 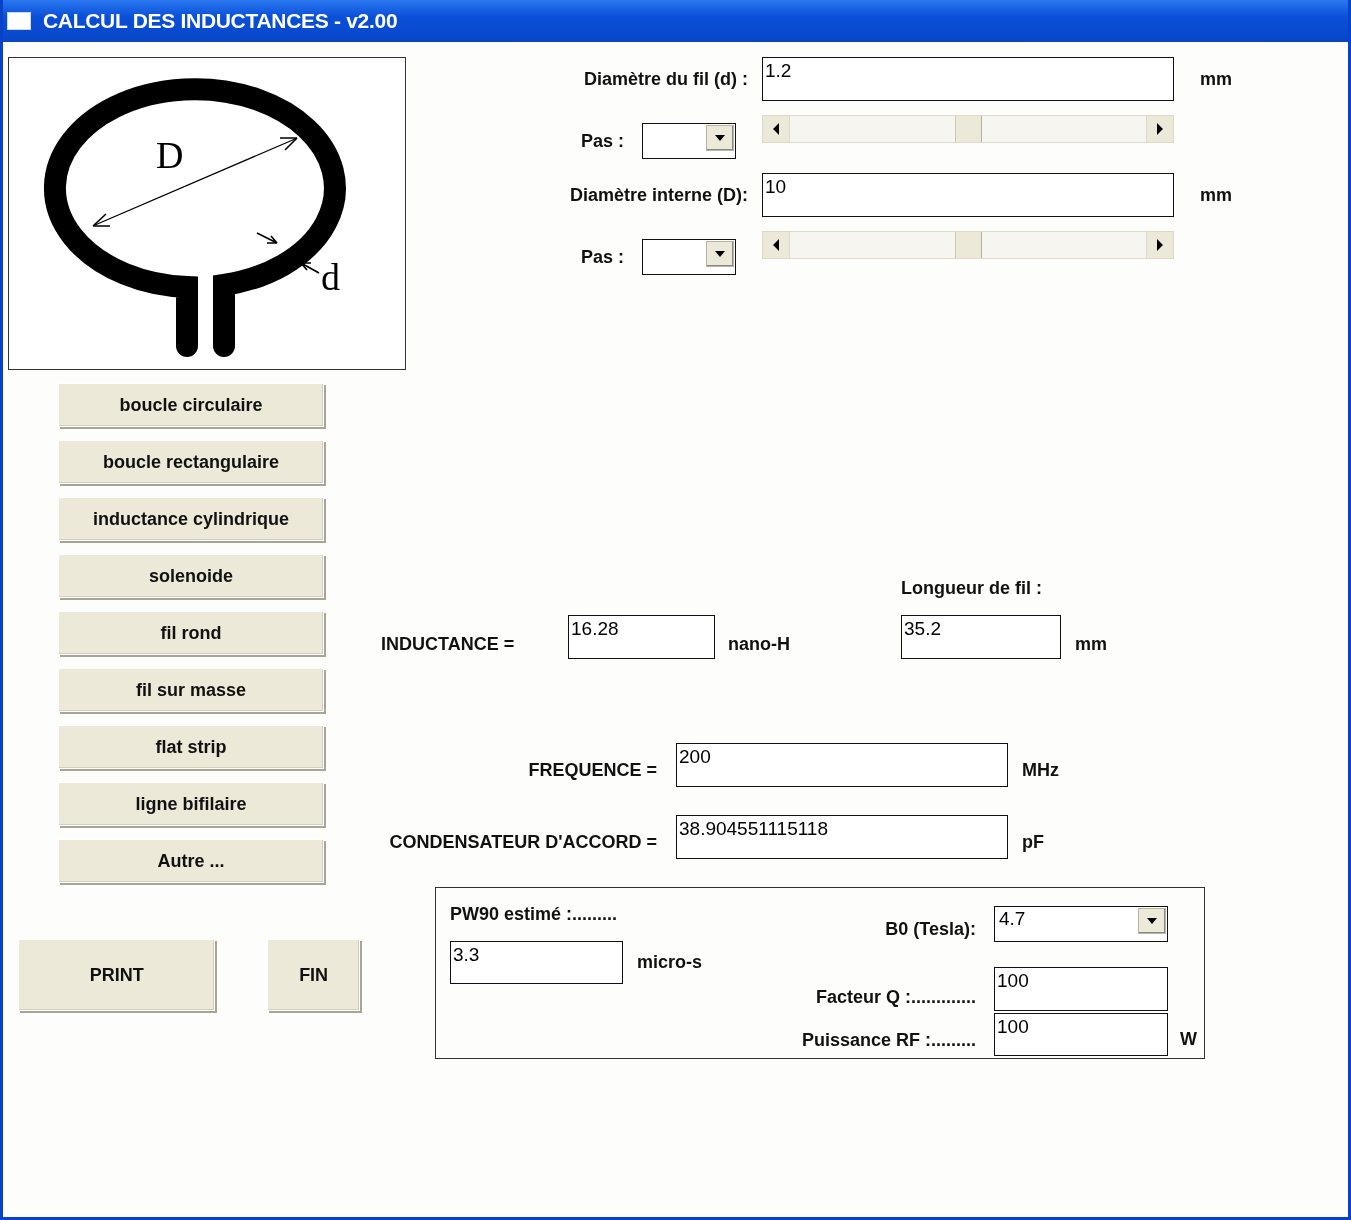 I want to click on window-icon, so click(x=19, y=21).